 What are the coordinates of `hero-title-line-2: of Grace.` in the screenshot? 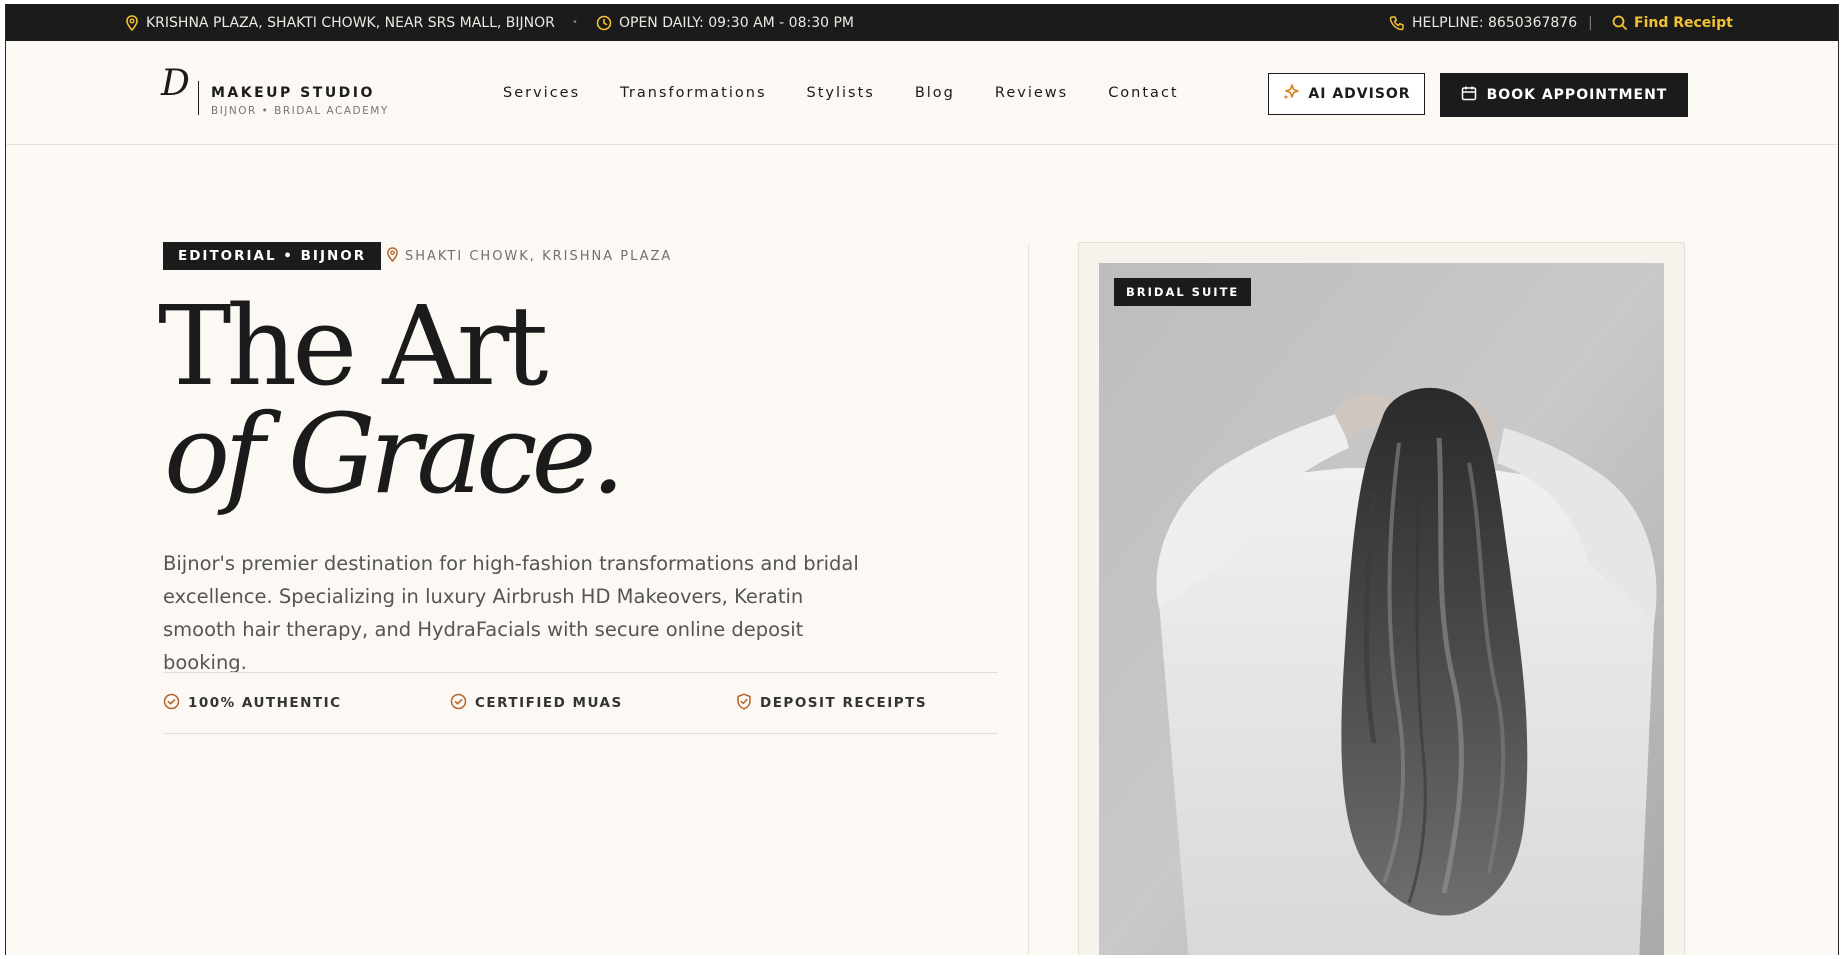 It's located at (395, 454).